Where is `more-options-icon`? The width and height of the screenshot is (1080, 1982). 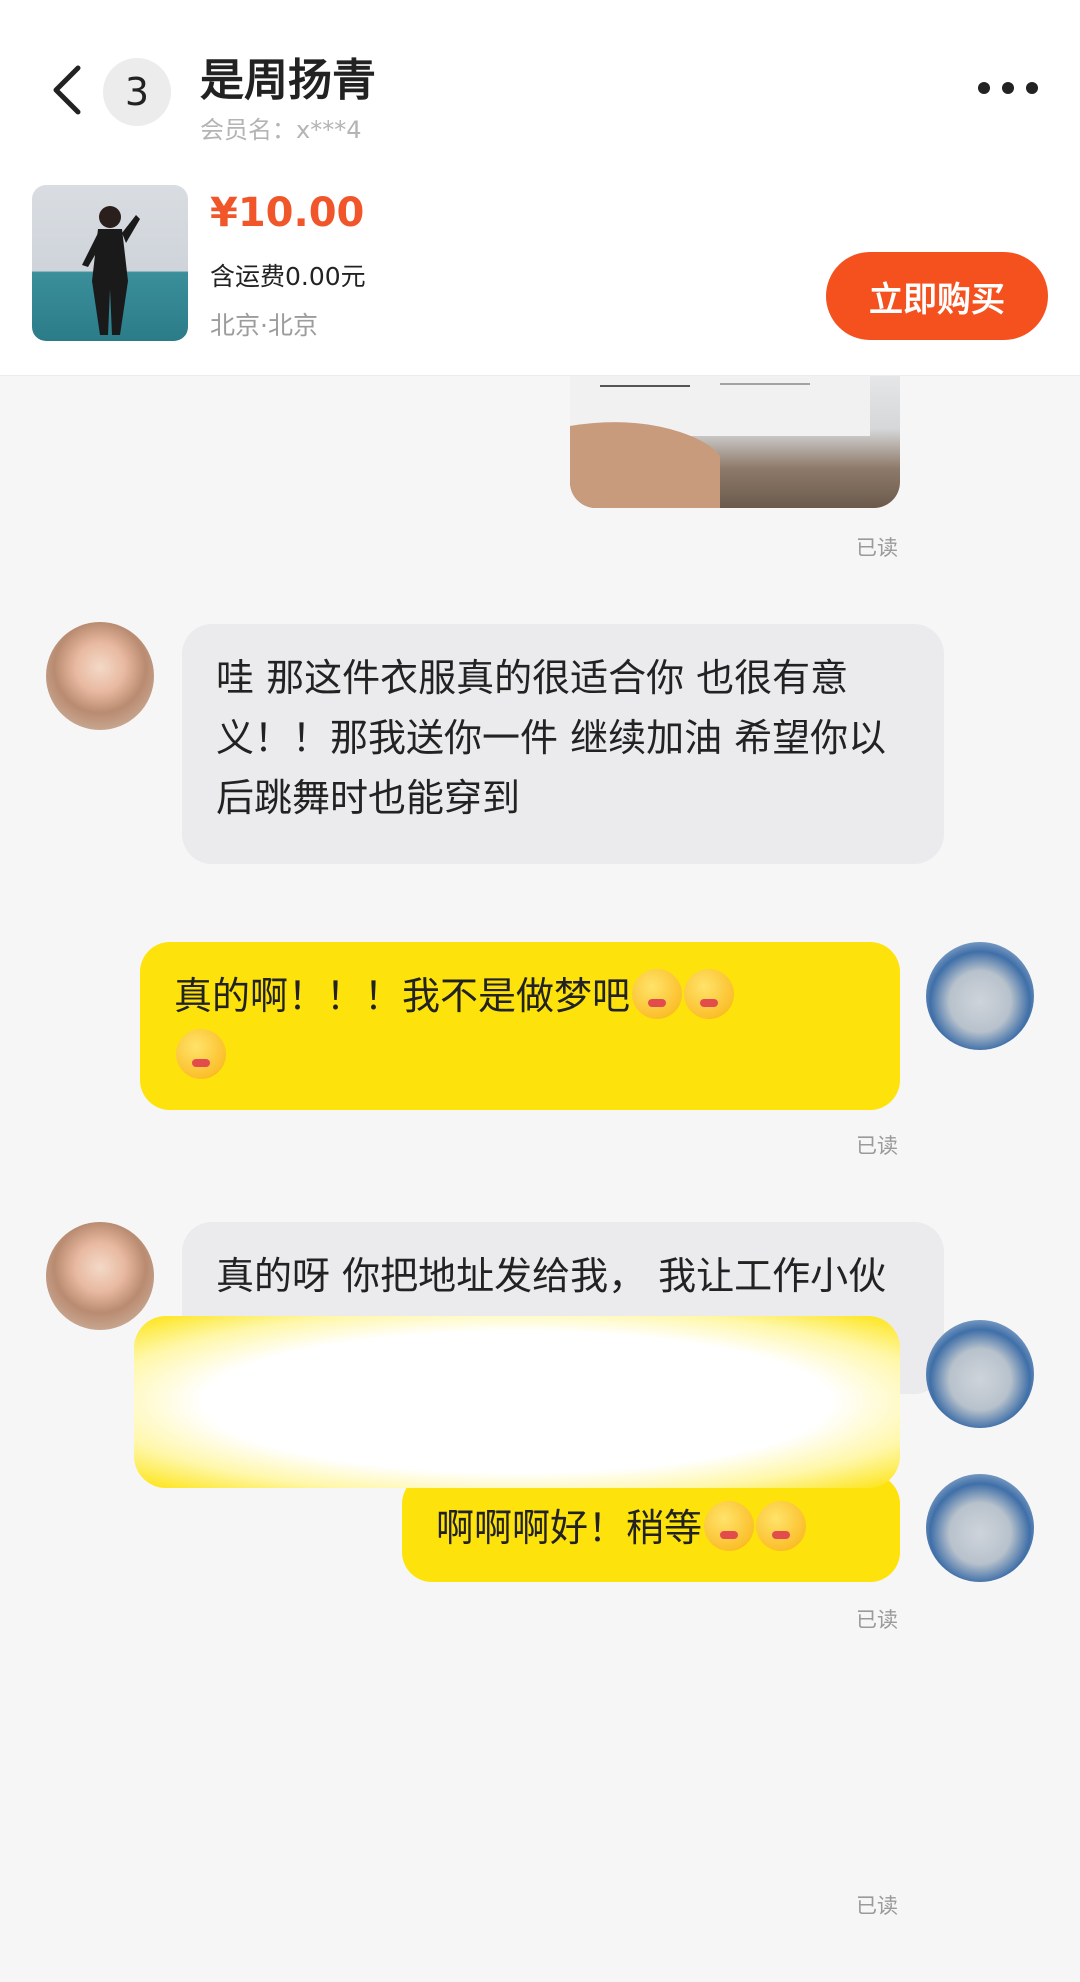
more-options-icon is located at coordinates (1008, 91).